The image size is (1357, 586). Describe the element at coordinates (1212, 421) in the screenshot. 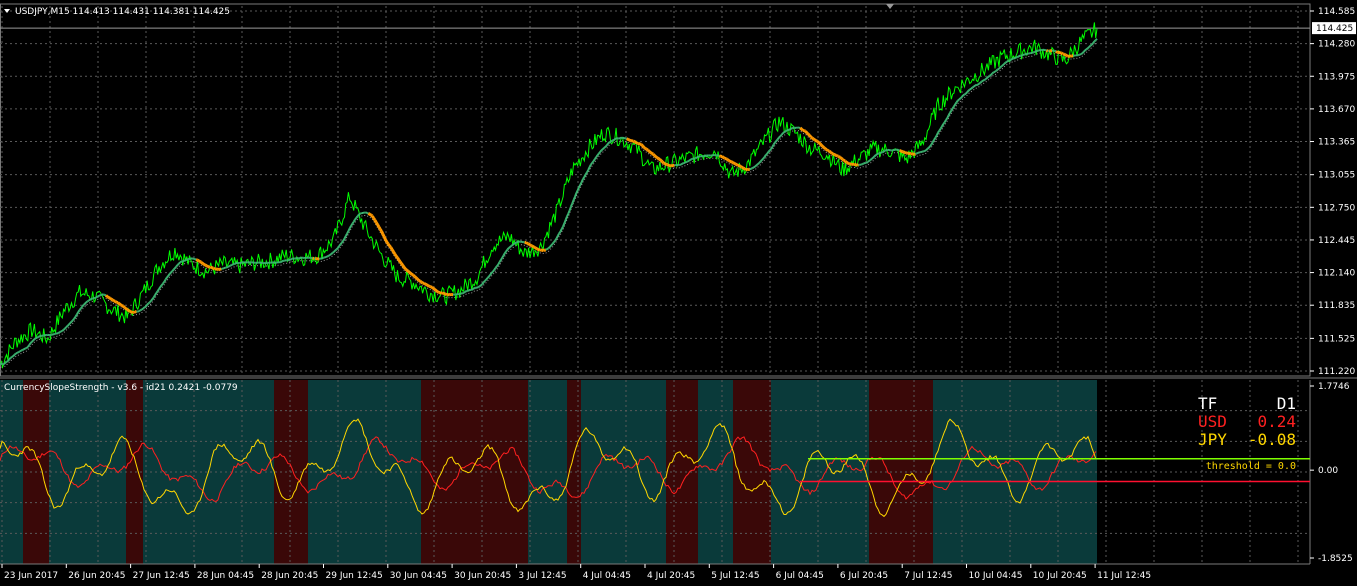

I see `usd-currency-label: USD` at that location.